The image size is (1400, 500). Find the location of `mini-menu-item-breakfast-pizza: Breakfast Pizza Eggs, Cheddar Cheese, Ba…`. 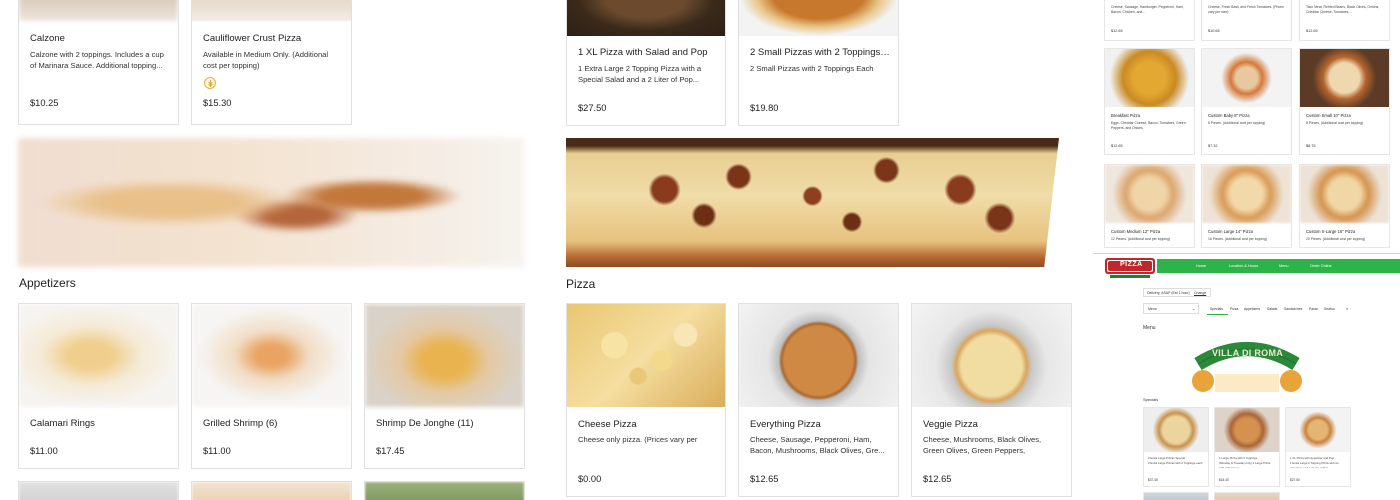

mini-menu-item-breakfast-pizza: Breakfast Pizza Eggs, Cheddar Cheese, Ba… is located at coordinates (1149, 101).